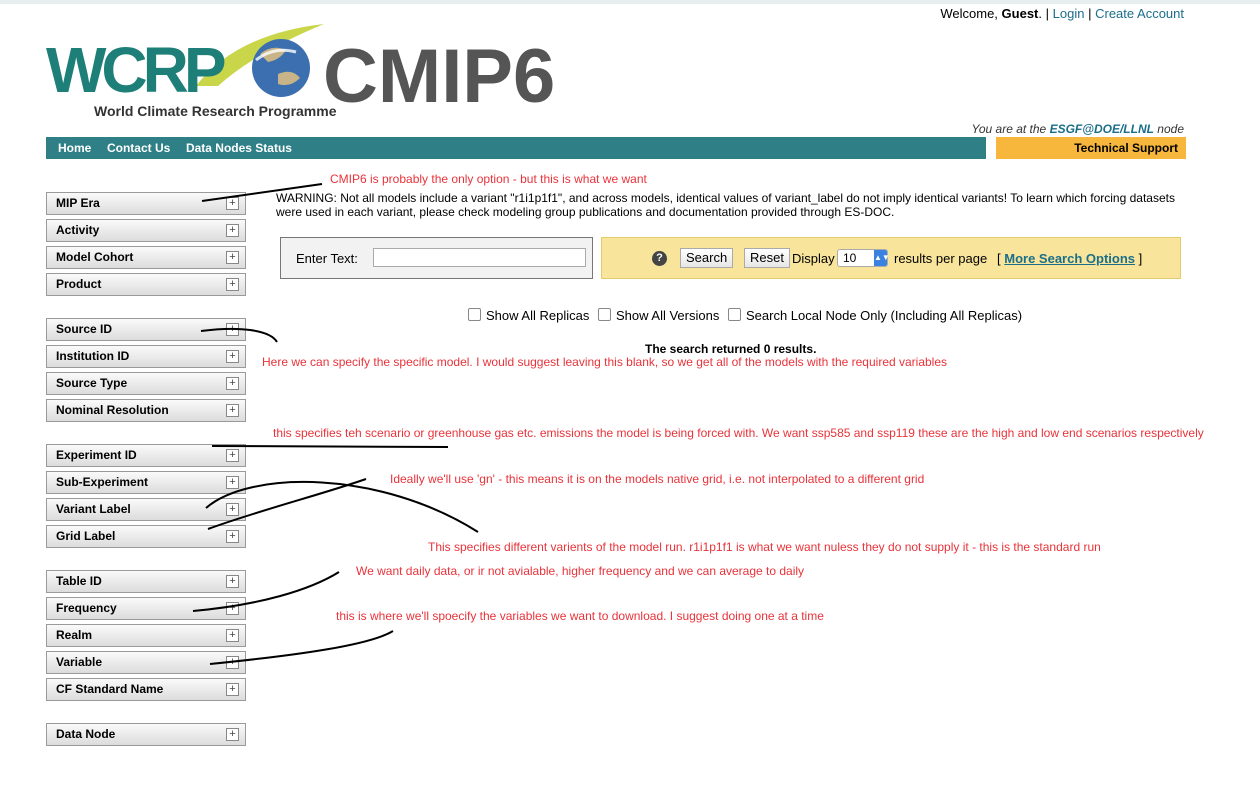 Image resolution: width=1260 pixels, height=788 pixels. Describe the element at coordinates (287, 504) in the screenshot. I see `stroke-grid-label` at that location.